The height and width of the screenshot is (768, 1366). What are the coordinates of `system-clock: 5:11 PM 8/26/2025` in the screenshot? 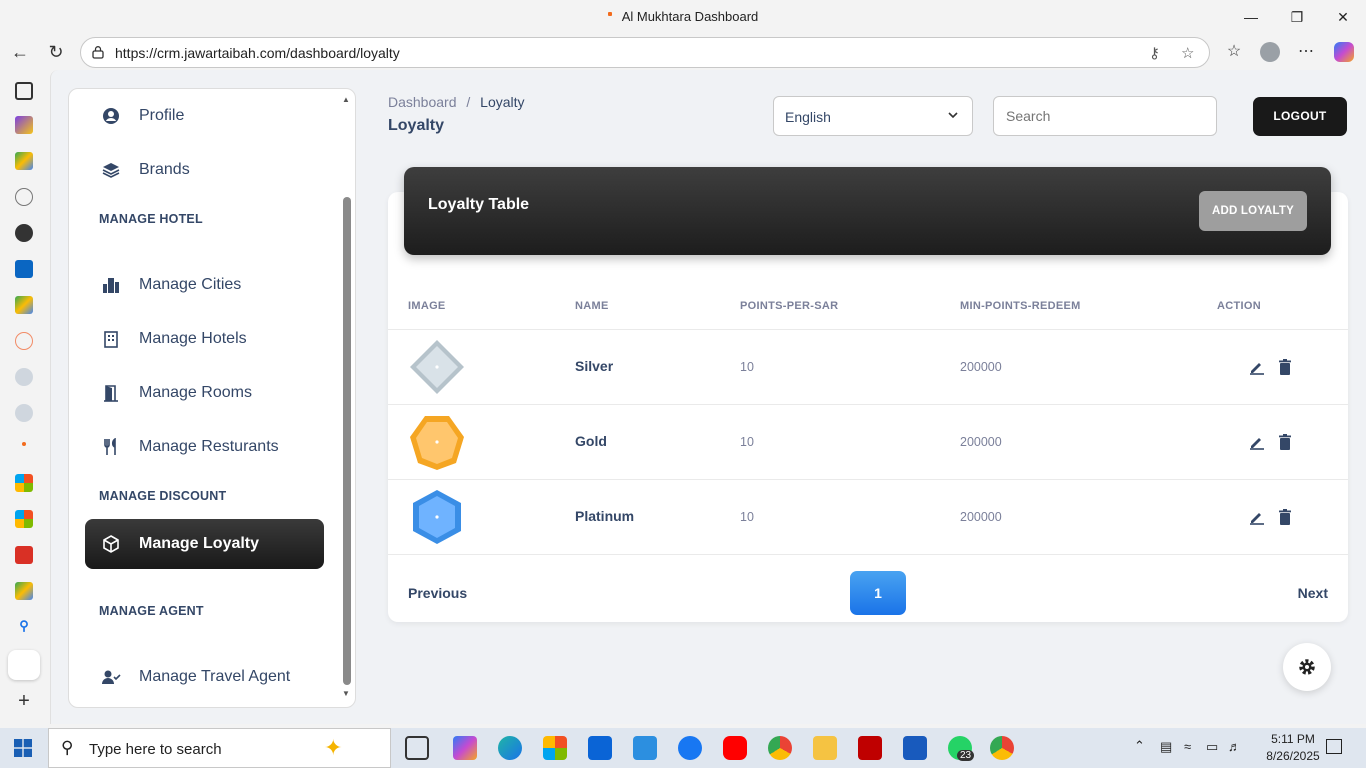 It's located at (1293, 748).